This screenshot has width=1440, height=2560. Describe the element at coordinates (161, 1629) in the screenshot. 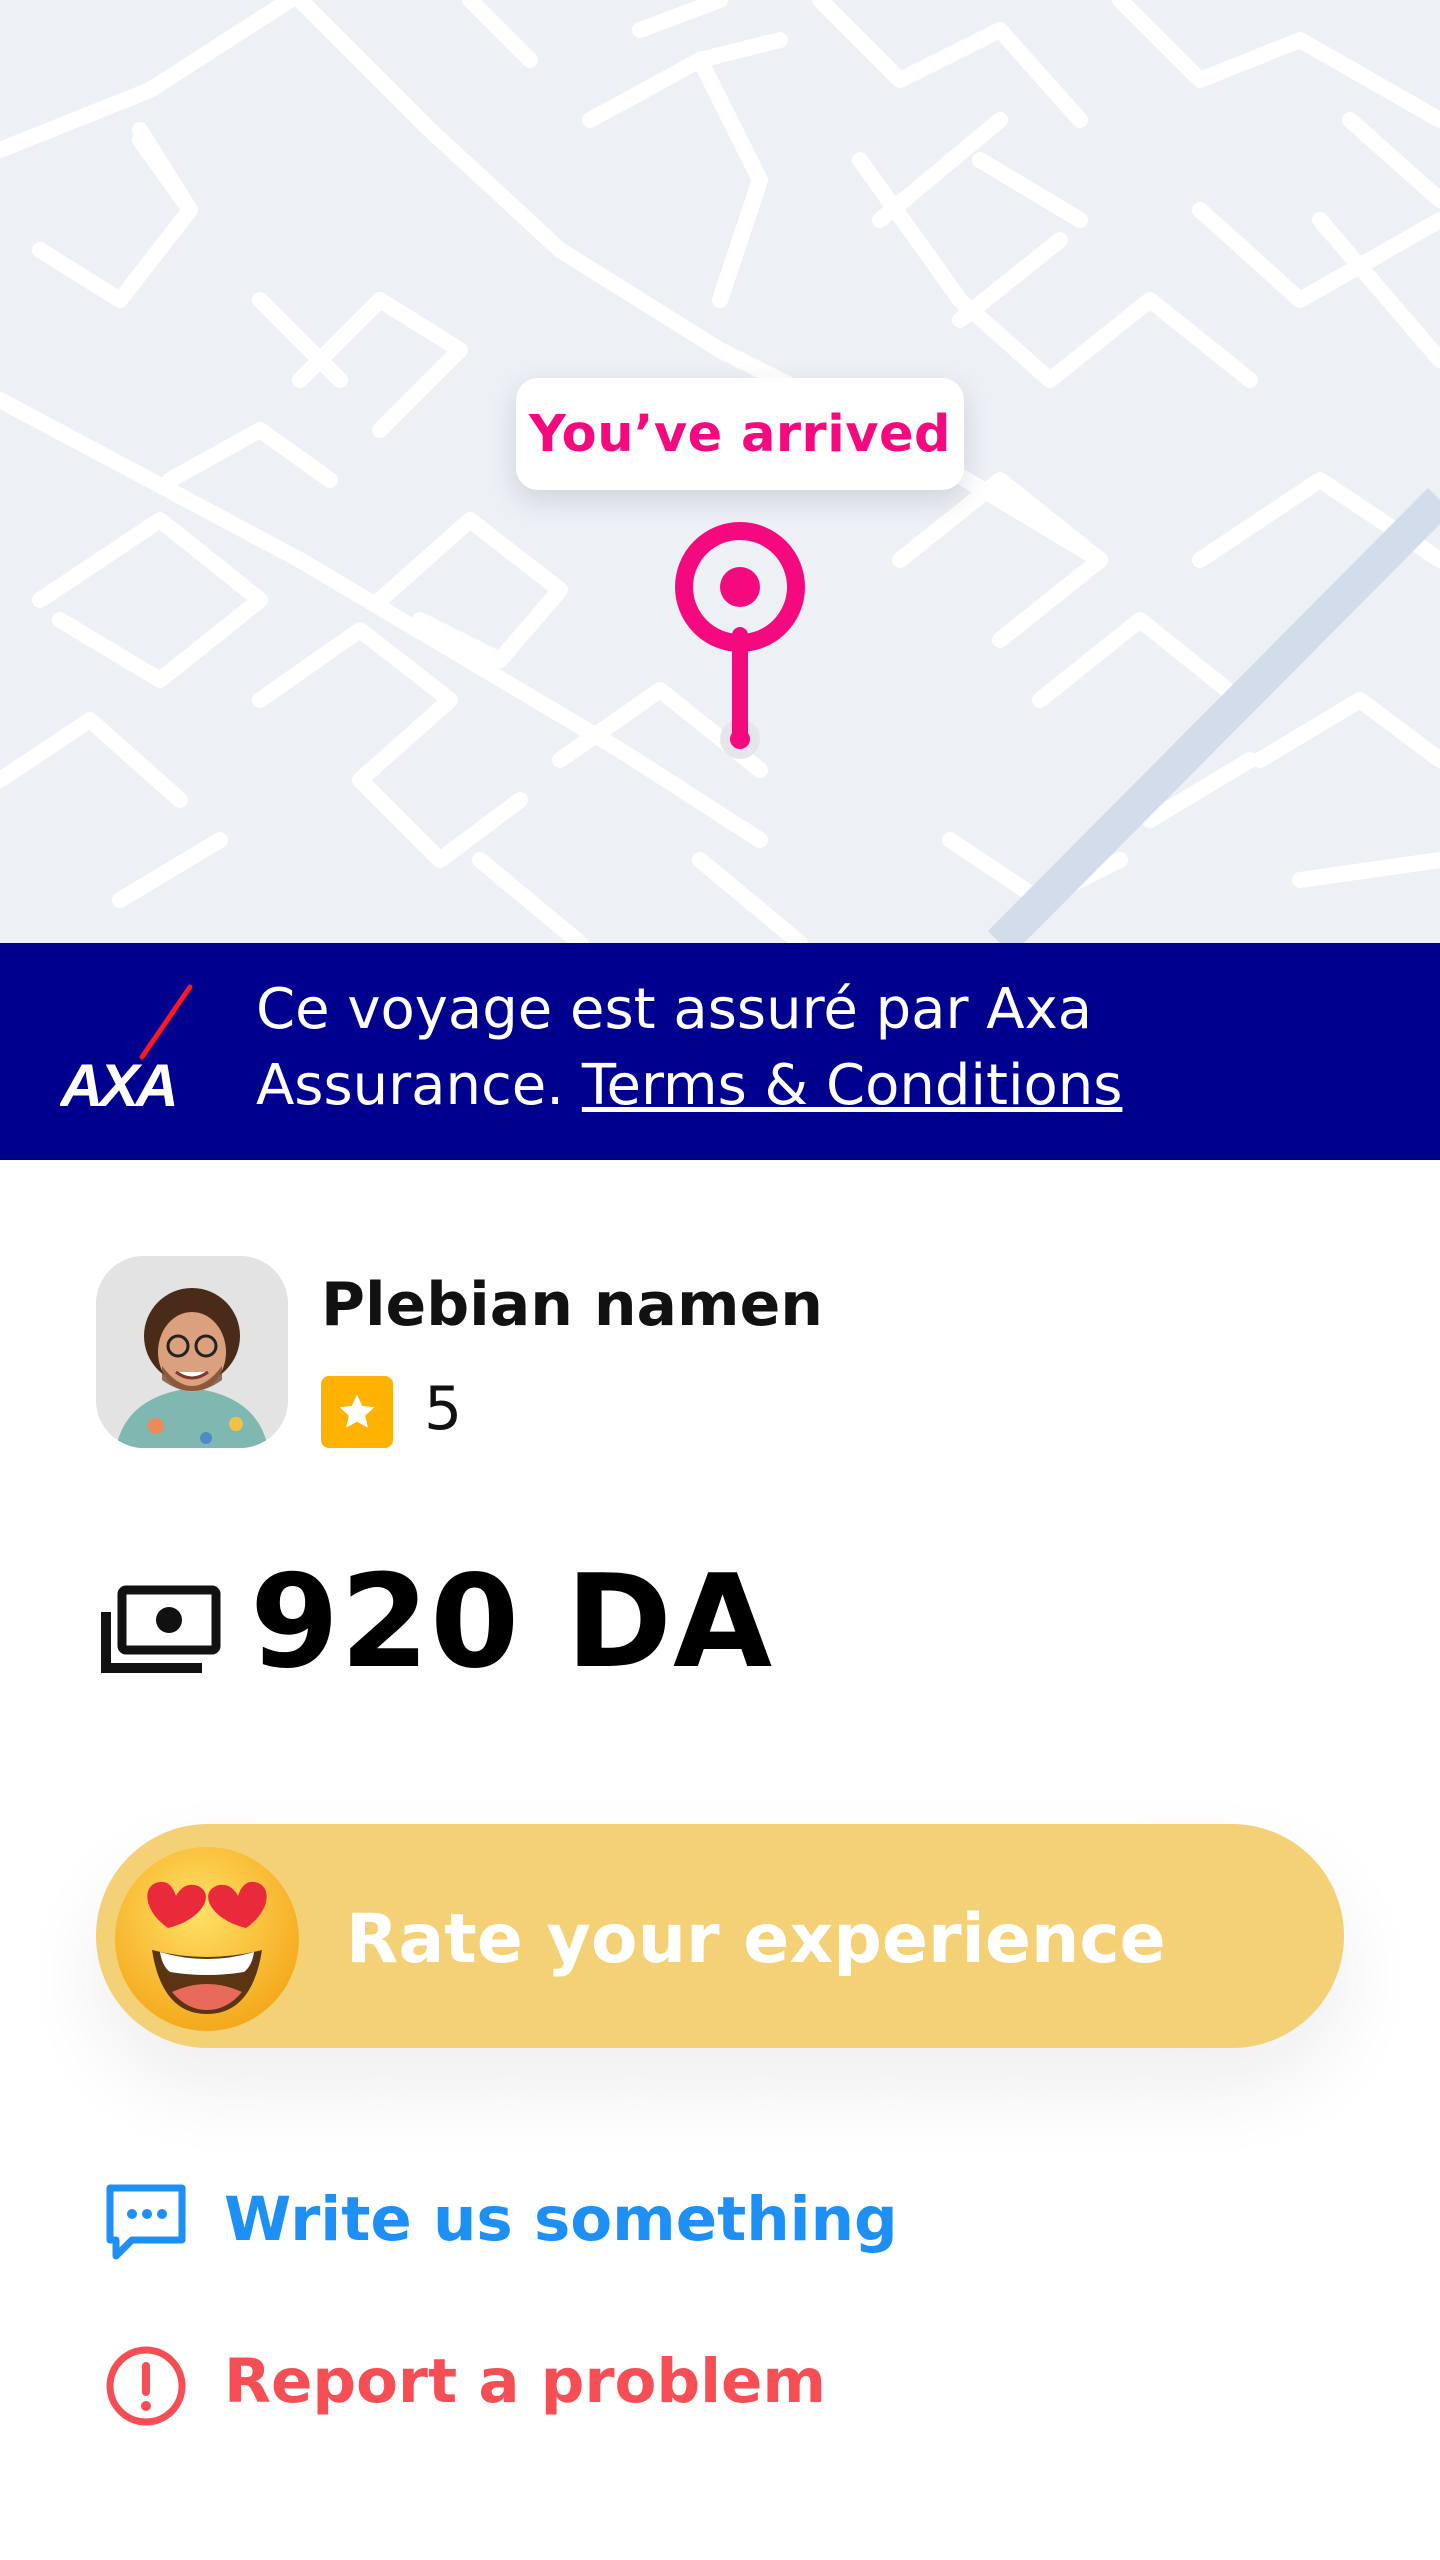

I see `cash-icon` at that location.